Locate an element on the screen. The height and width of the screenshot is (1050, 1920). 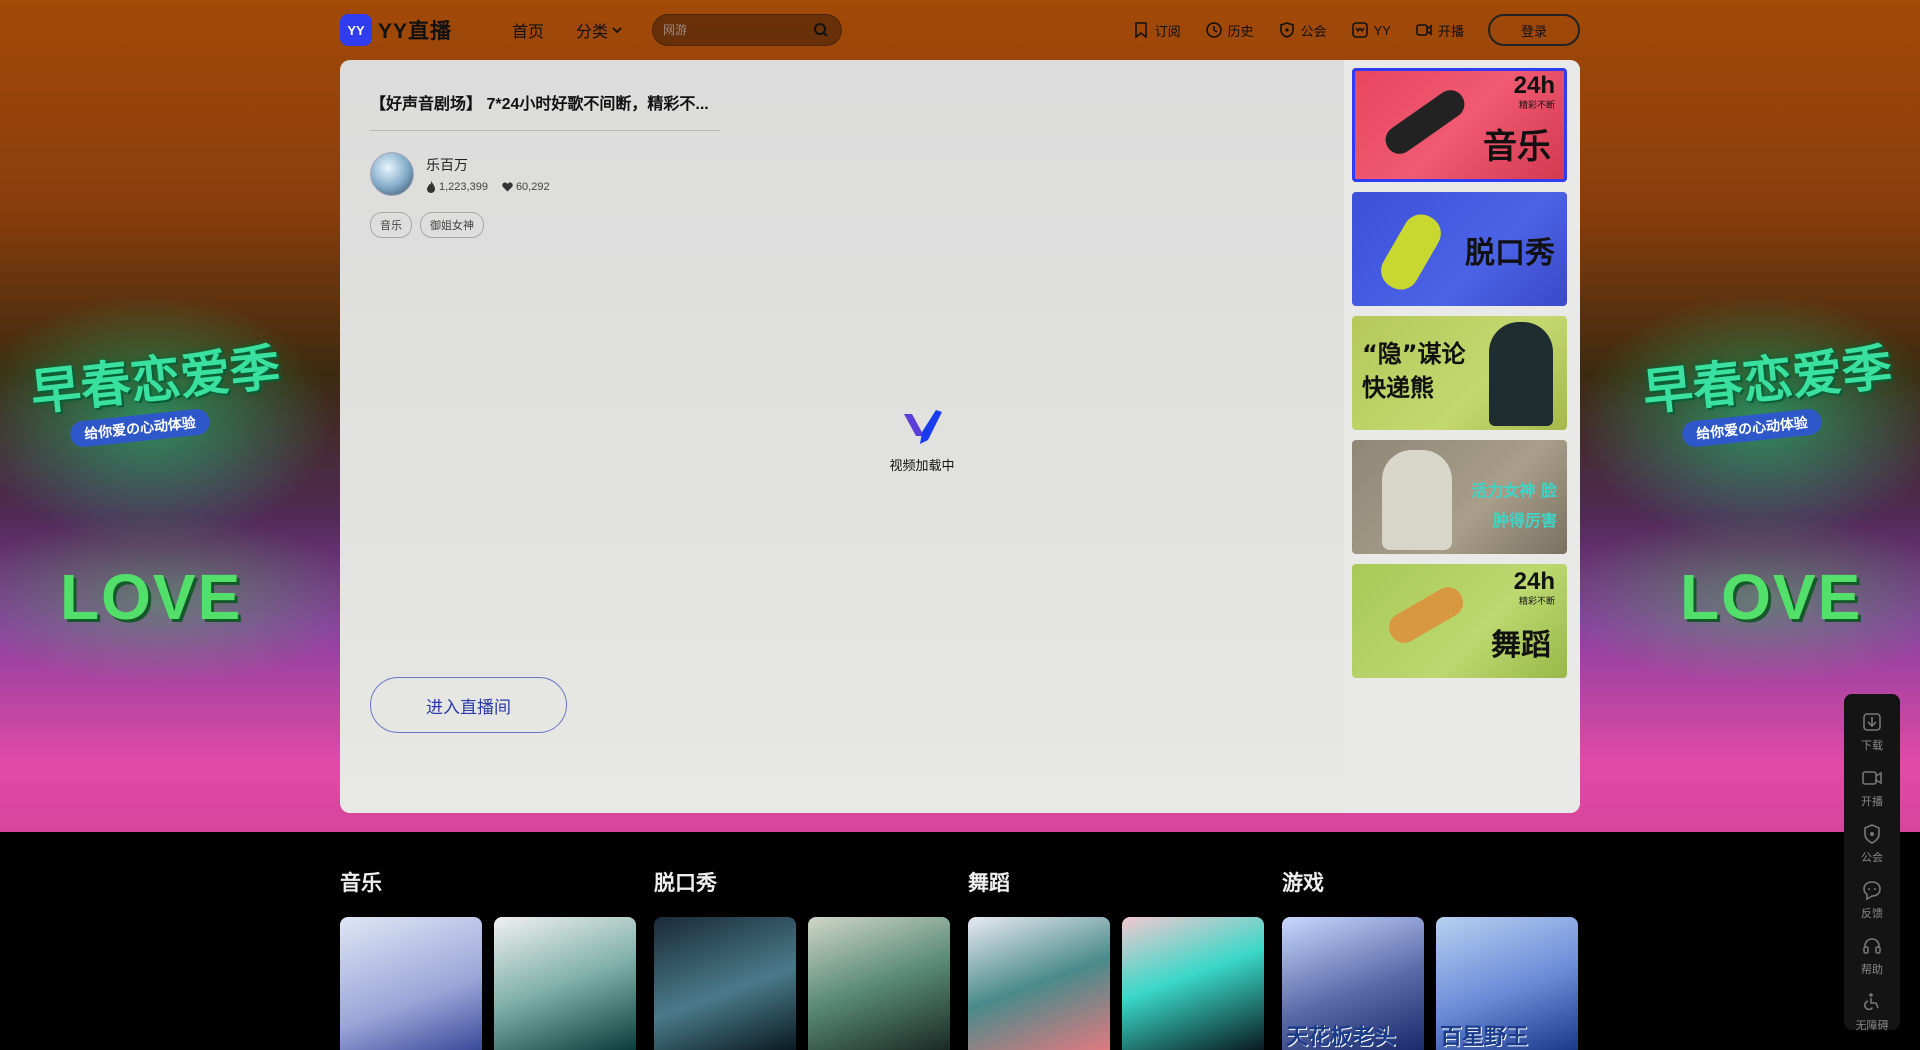
nav-yy-label: YY is located at coordinates (1382, 30).